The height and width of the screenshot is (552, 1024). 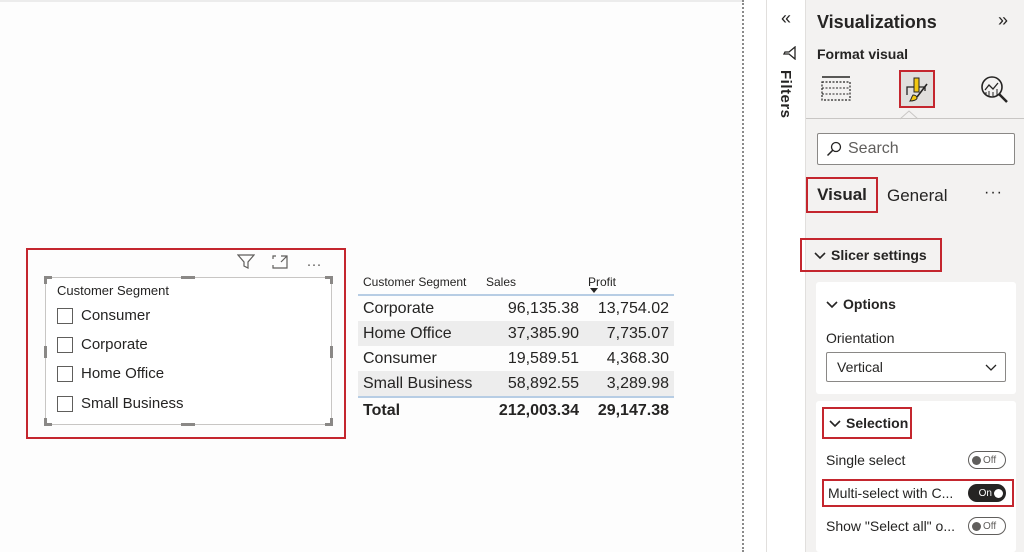 I want to click on slicer-header-icons: ···, so click(x=280, y=264).